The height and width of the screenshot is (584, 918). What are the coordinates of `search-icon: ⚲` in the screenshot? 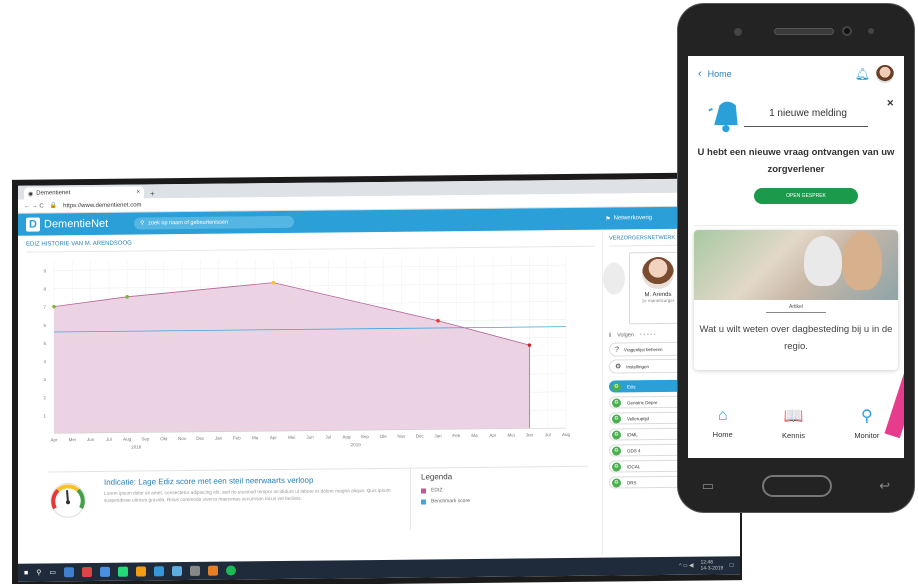 It's located at (38, 573).